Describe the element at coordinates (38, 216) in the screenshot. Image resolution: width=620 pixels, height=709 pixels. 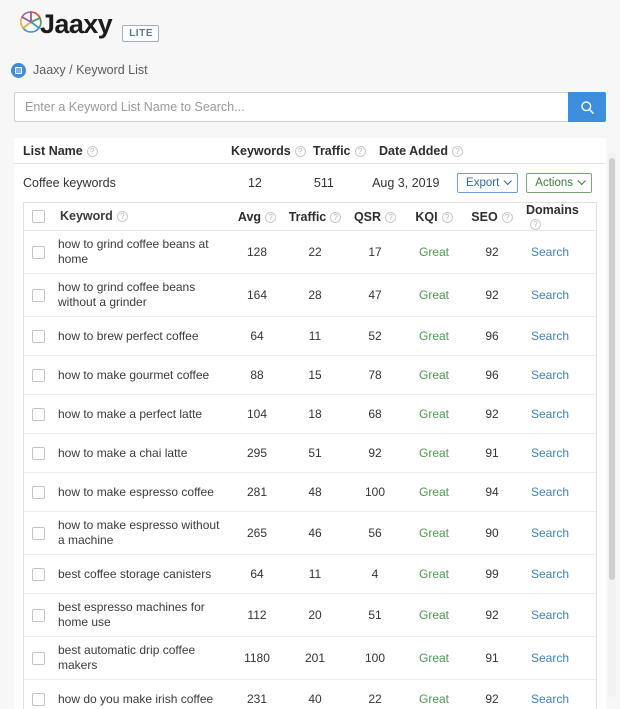
I see `select-all-checkbox` at that location.